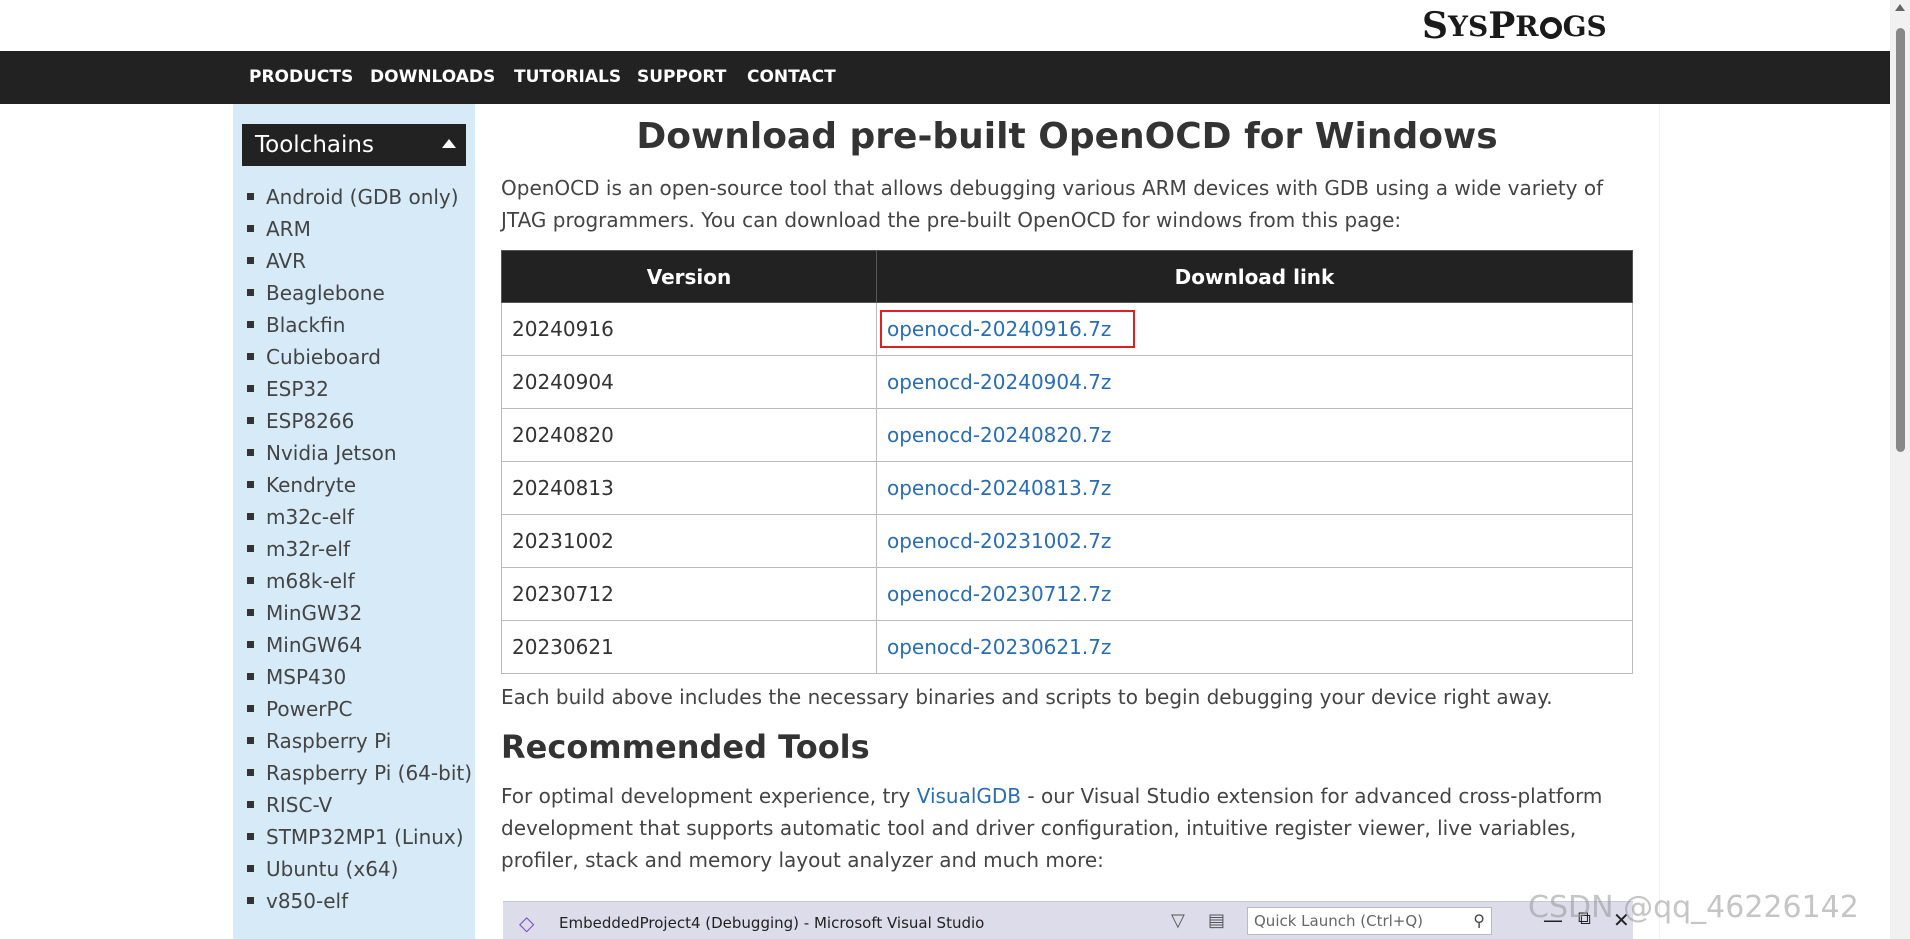  I want to click on table-header-row: Version Download link, so click(1067, 276).